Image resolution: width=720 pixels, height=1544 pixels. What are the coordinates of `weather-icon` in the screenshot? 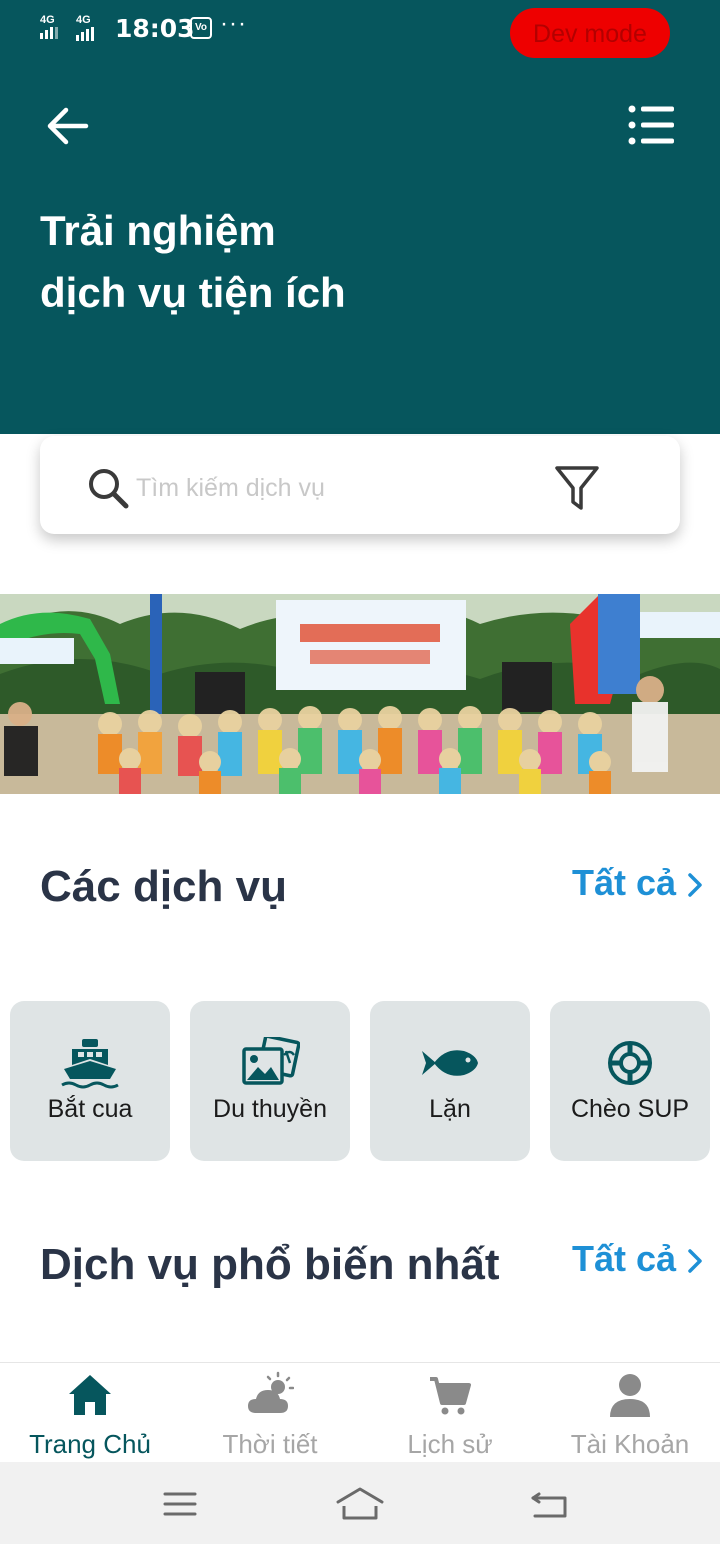 It's located at (271, 1392).